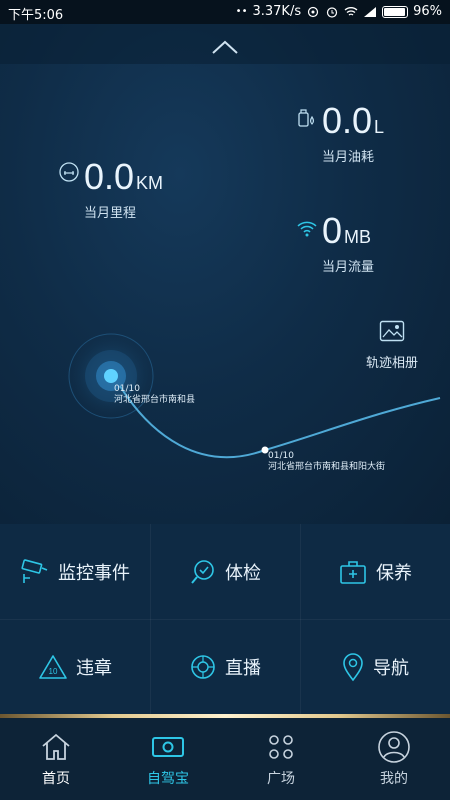  I want to click on menu-live: 直播, so click(225, 666).